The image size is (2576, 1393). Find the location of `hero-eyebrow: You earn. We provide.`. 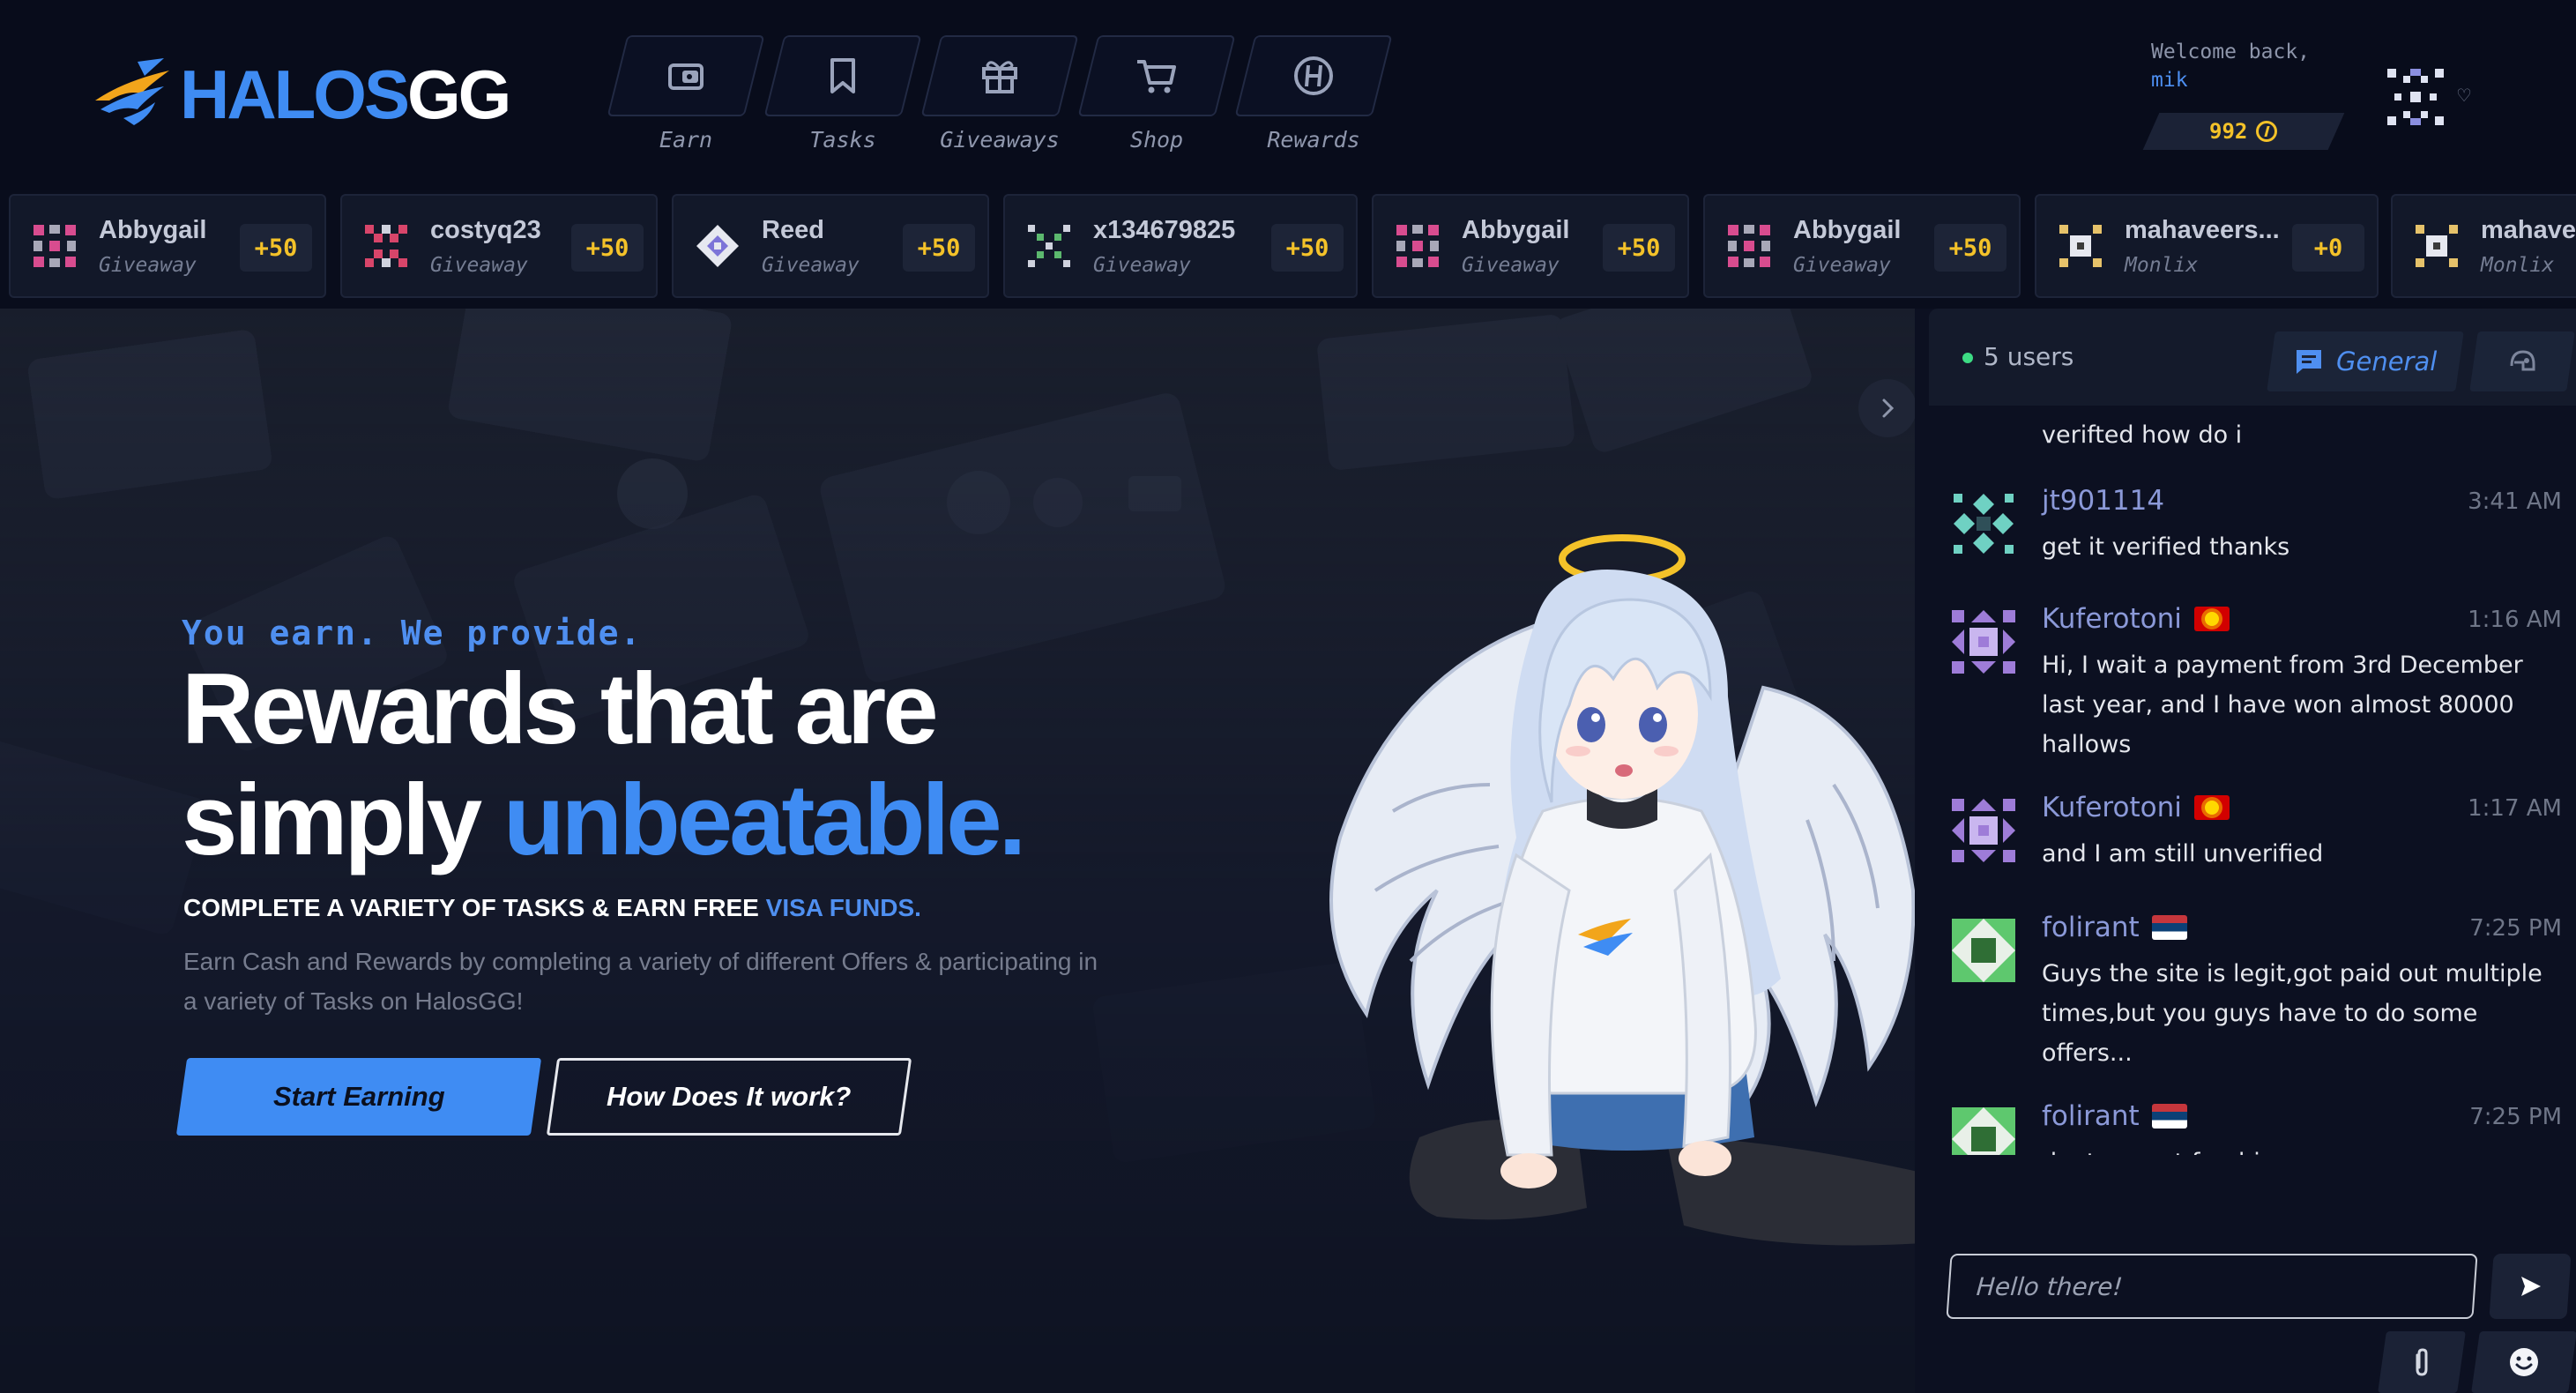

hero-eyebrow: You earn. We provide. is located at coordinates (412, 633).